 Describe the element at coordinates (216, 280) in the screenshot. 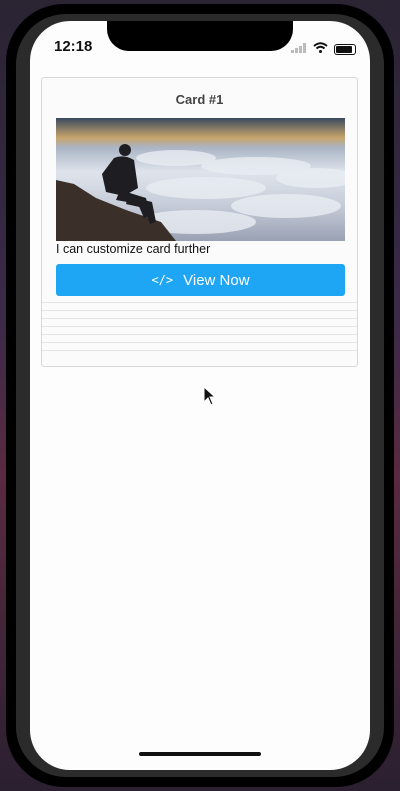

I see `view-now-label: View Now` at that location.